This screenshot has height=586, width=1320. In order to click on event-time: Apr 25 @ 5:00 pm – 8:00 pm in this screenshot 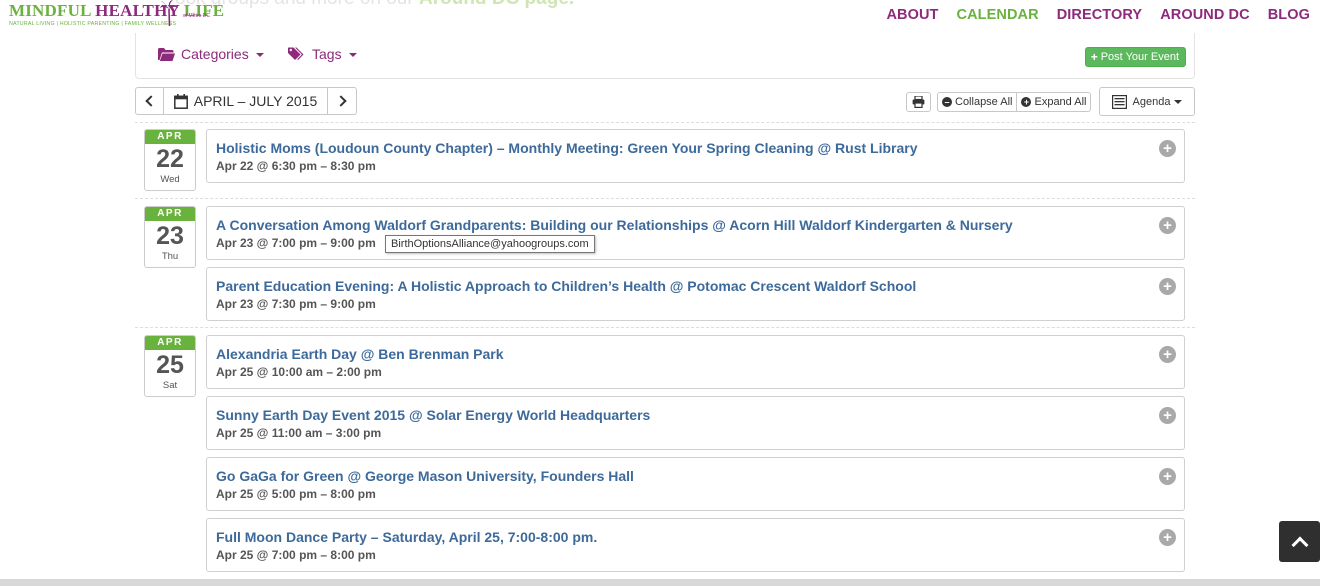, I will do `click(296, 494)`.